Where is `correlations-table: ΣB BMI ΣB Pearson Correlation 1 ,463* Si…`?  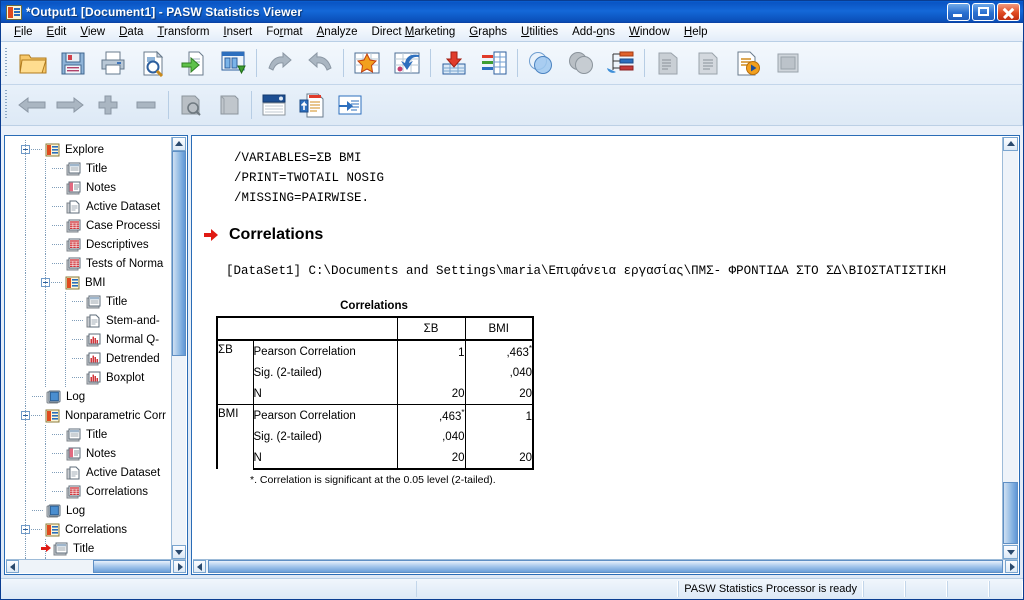 correlations-table: ΣB BMI ΣB Pearson Correlation 1 ,463* Si… is located at coordinates (375, 393).